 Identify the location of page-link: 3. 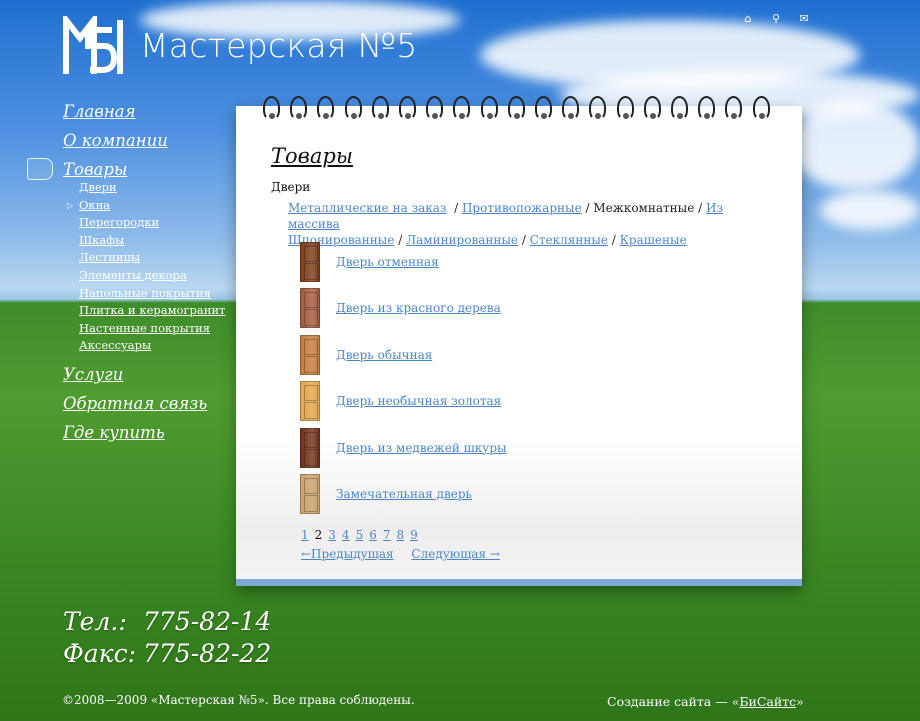
(332, 535).